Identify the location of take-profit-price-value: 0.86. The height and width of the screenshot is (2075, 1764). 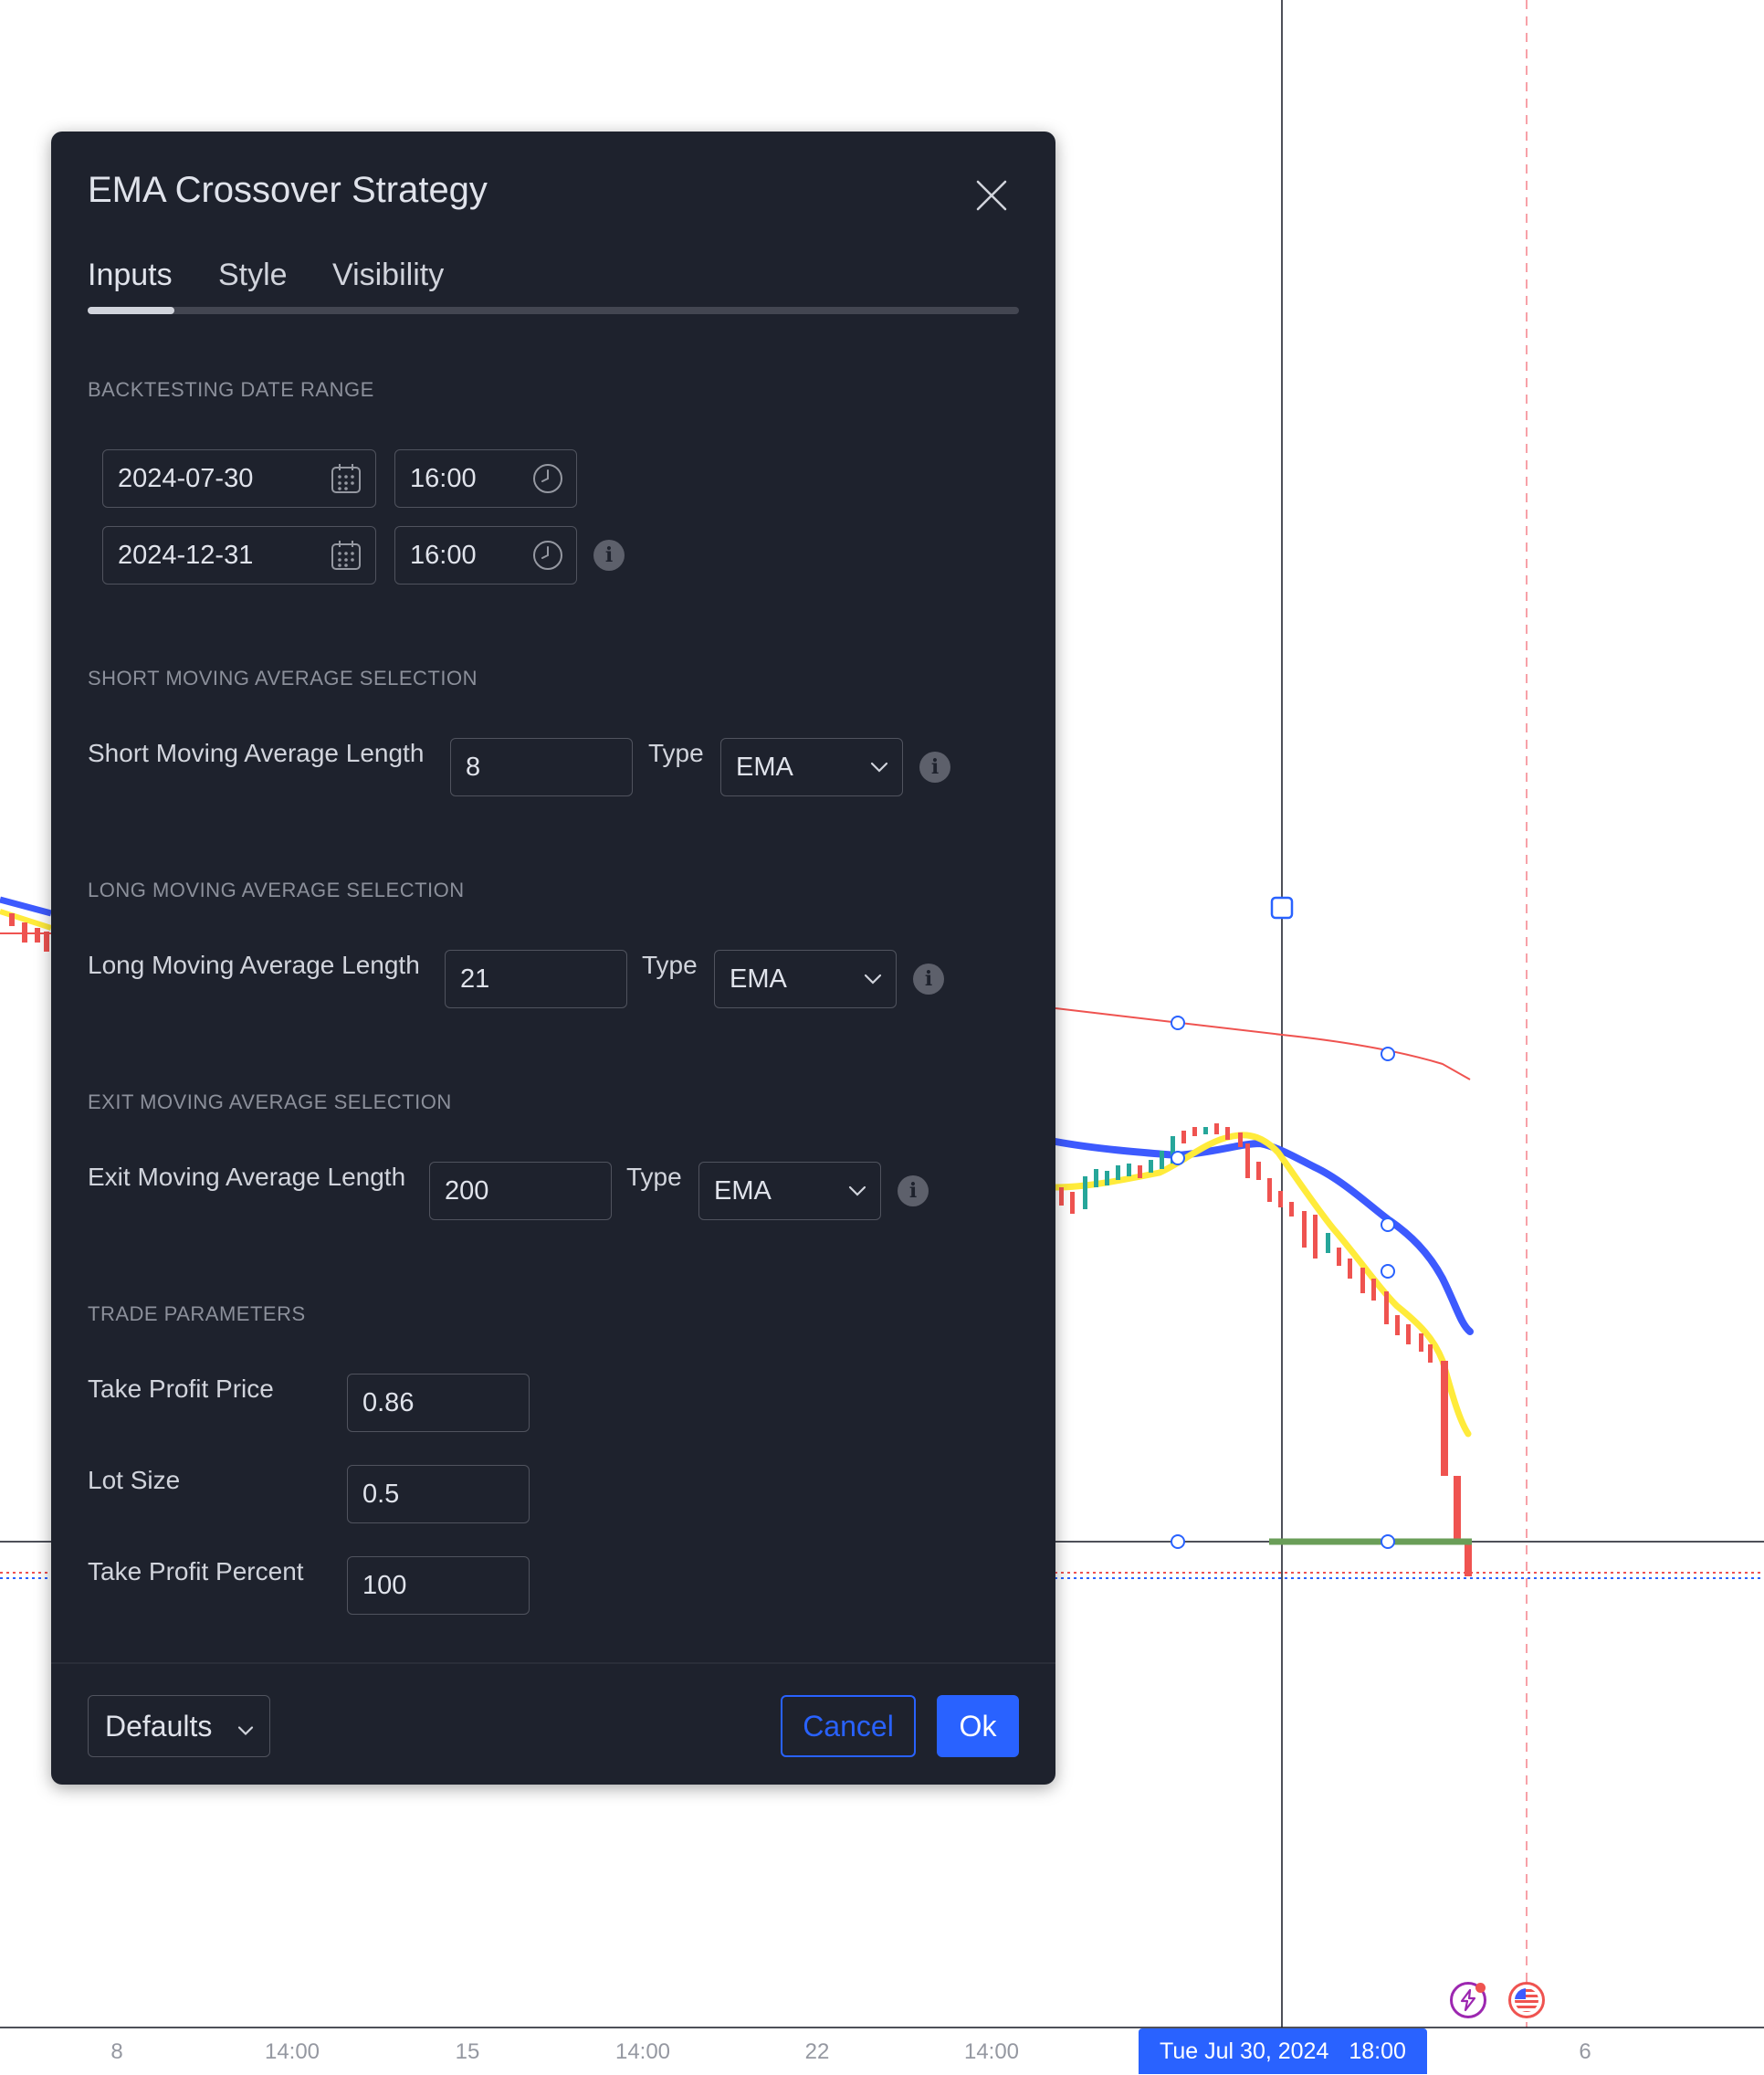
(389, 1402).